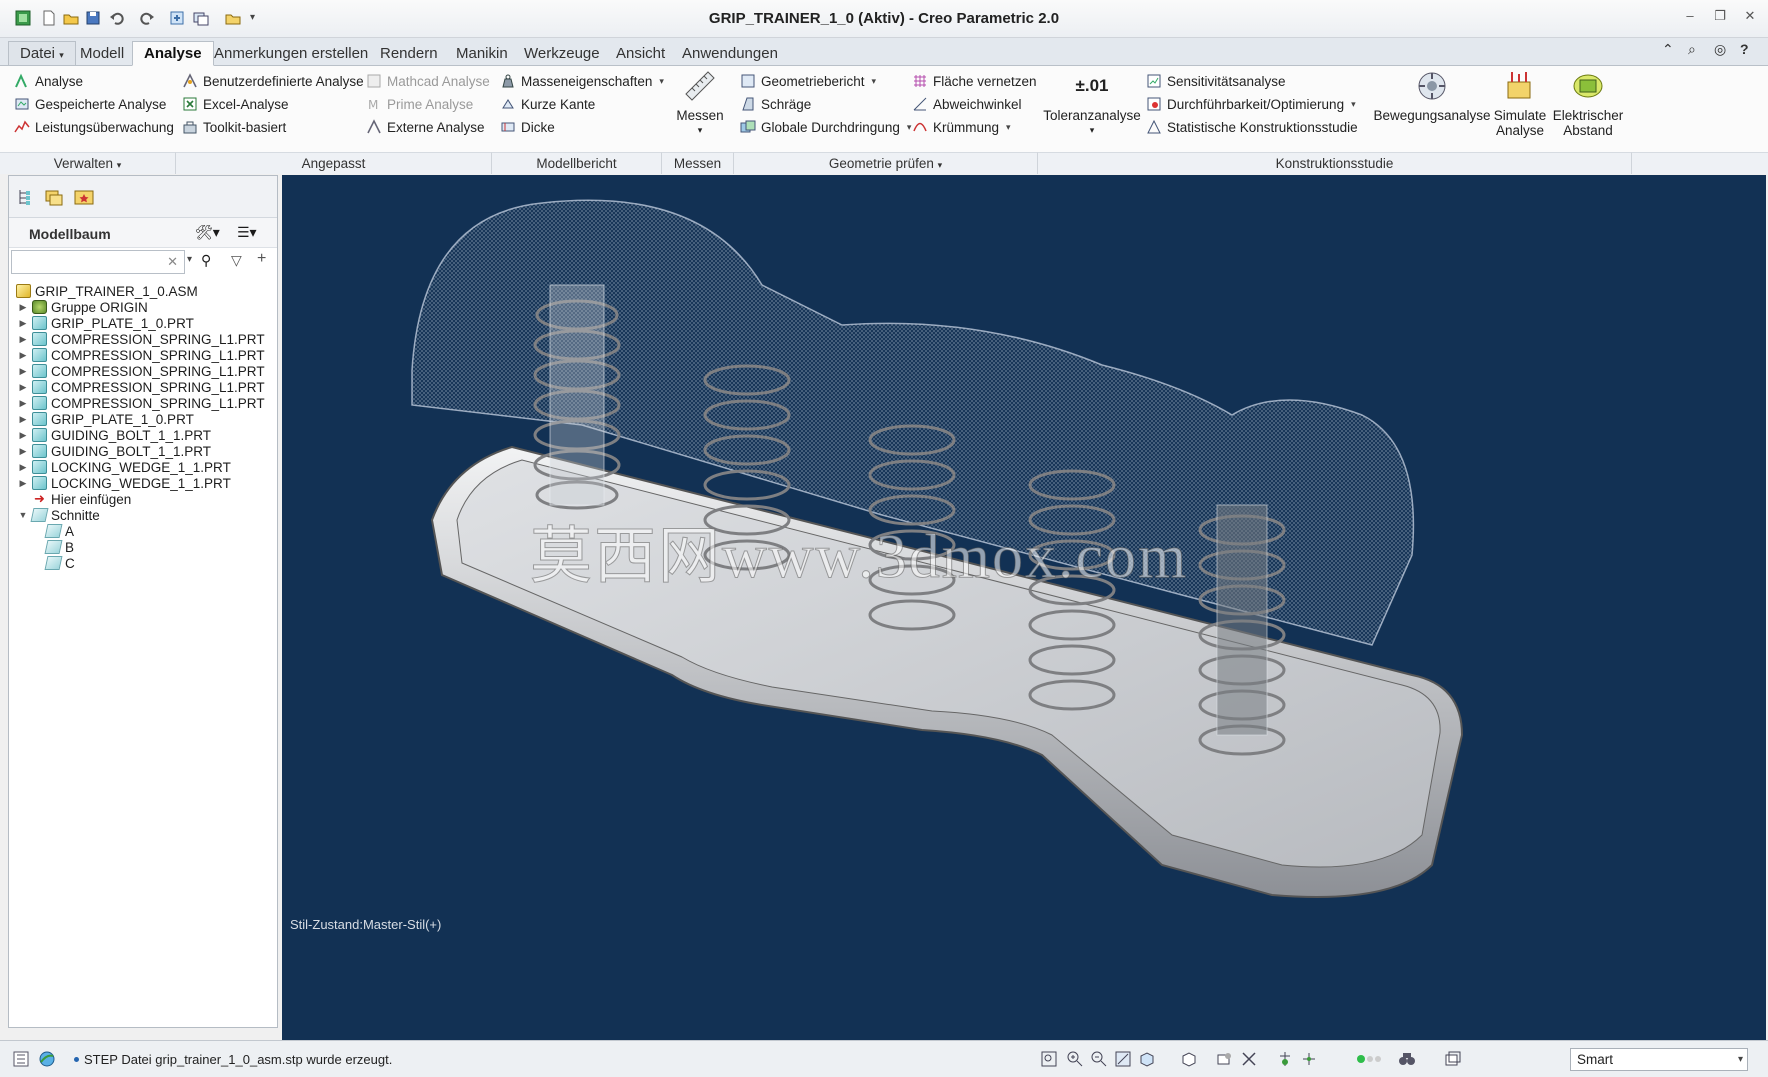  What do you see at coordinates (1049, 1059) in the screenshot?
I see `refit-icon` at bounding box center [1049, 1059].